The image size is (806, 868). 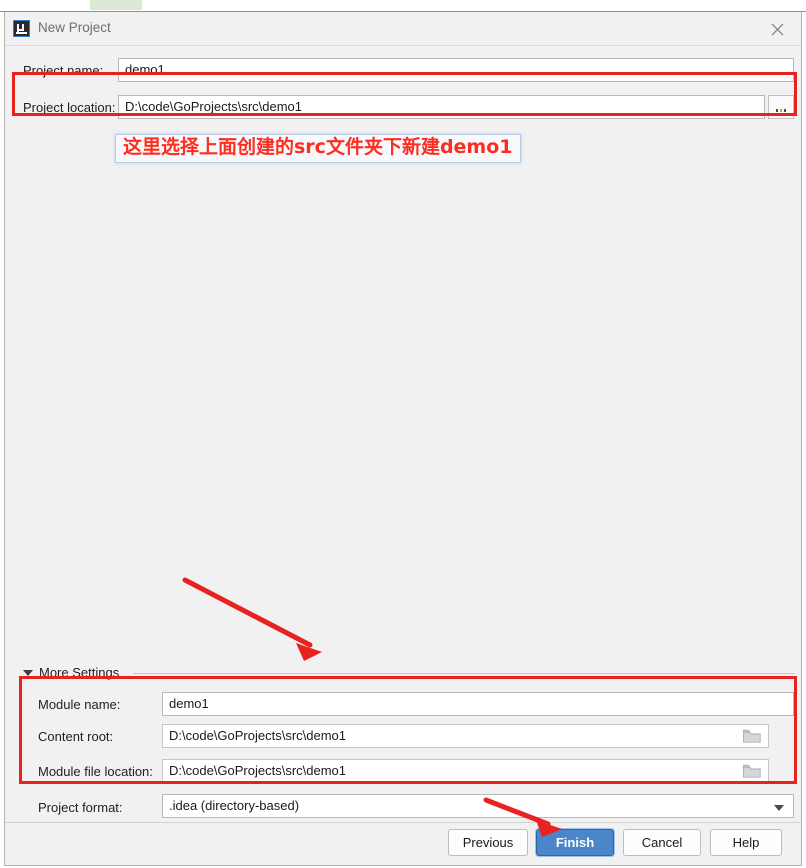 I want to click on project-format-select: .idea (directory-based), so click(x=478, y=806).